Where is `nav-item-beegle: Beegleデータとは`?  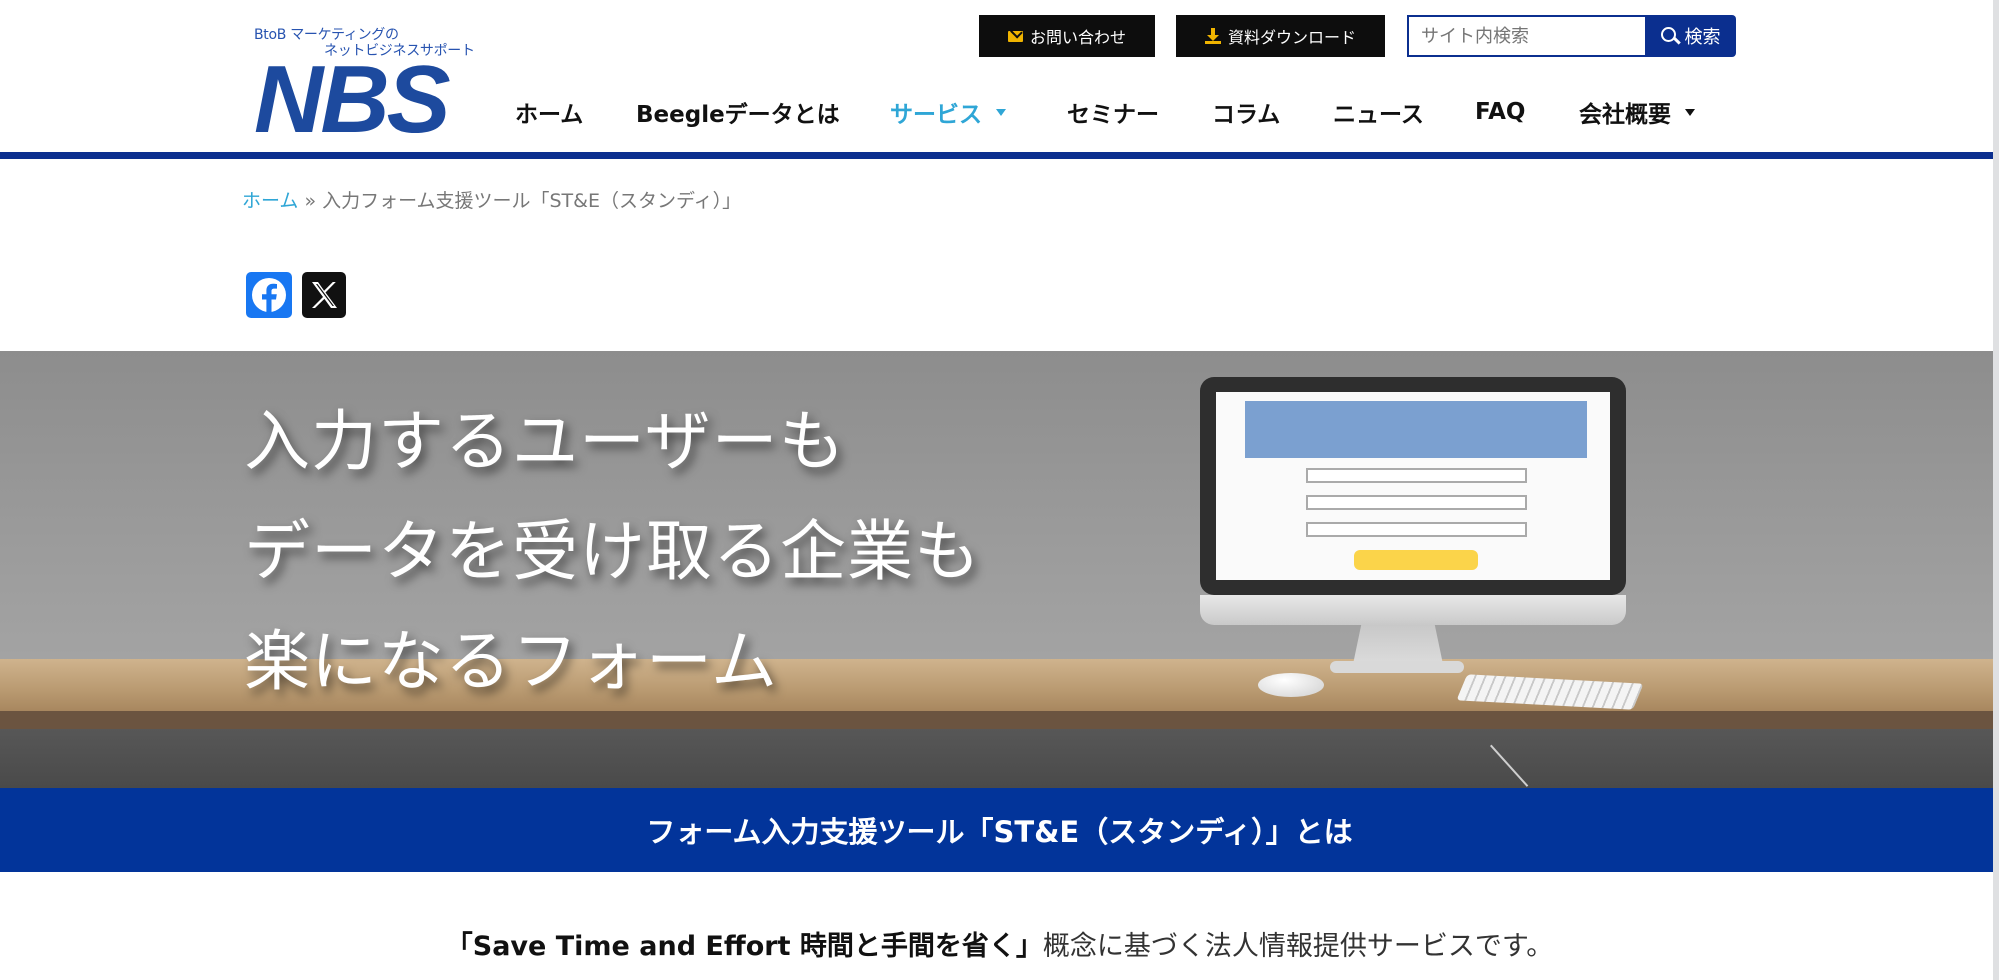 nav-item-beegle: Beegleデータとは is located at coordinates (738, 112).